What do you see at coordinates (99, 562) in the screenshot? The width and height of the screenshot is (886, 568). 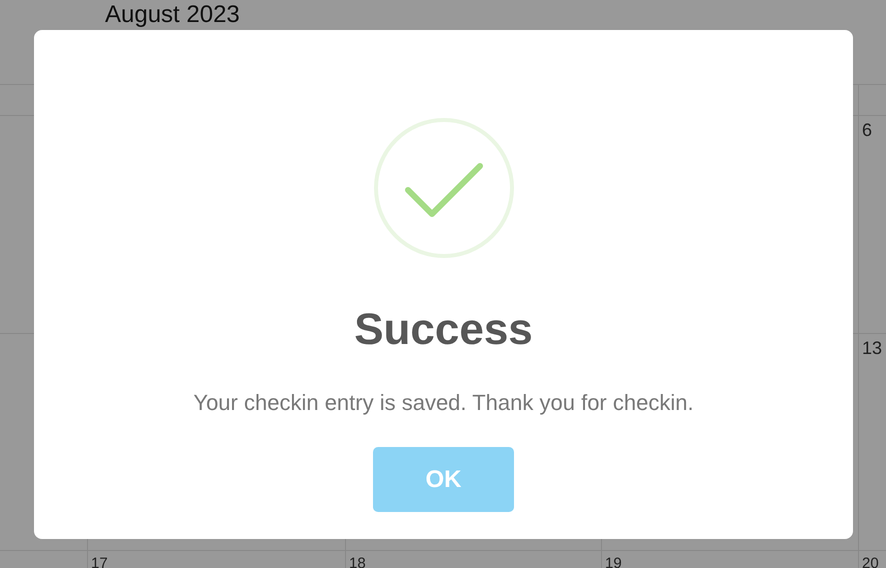 I see `day-number: 17` at bounding box center [99, 562].